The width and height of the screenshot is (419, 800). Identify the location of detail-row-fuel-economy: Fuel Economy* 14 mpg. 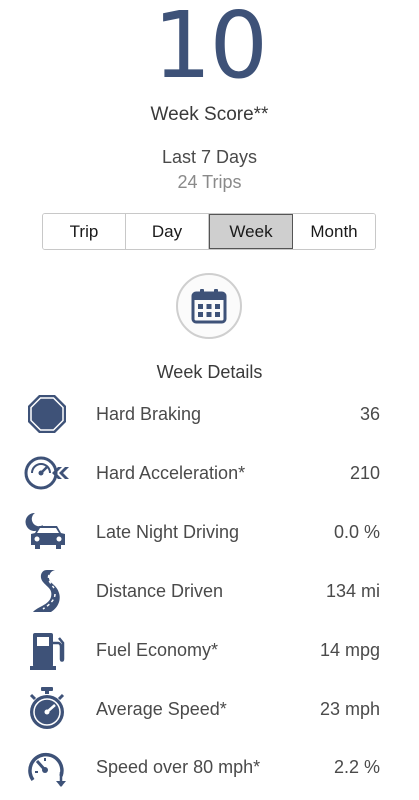
(209, 650).